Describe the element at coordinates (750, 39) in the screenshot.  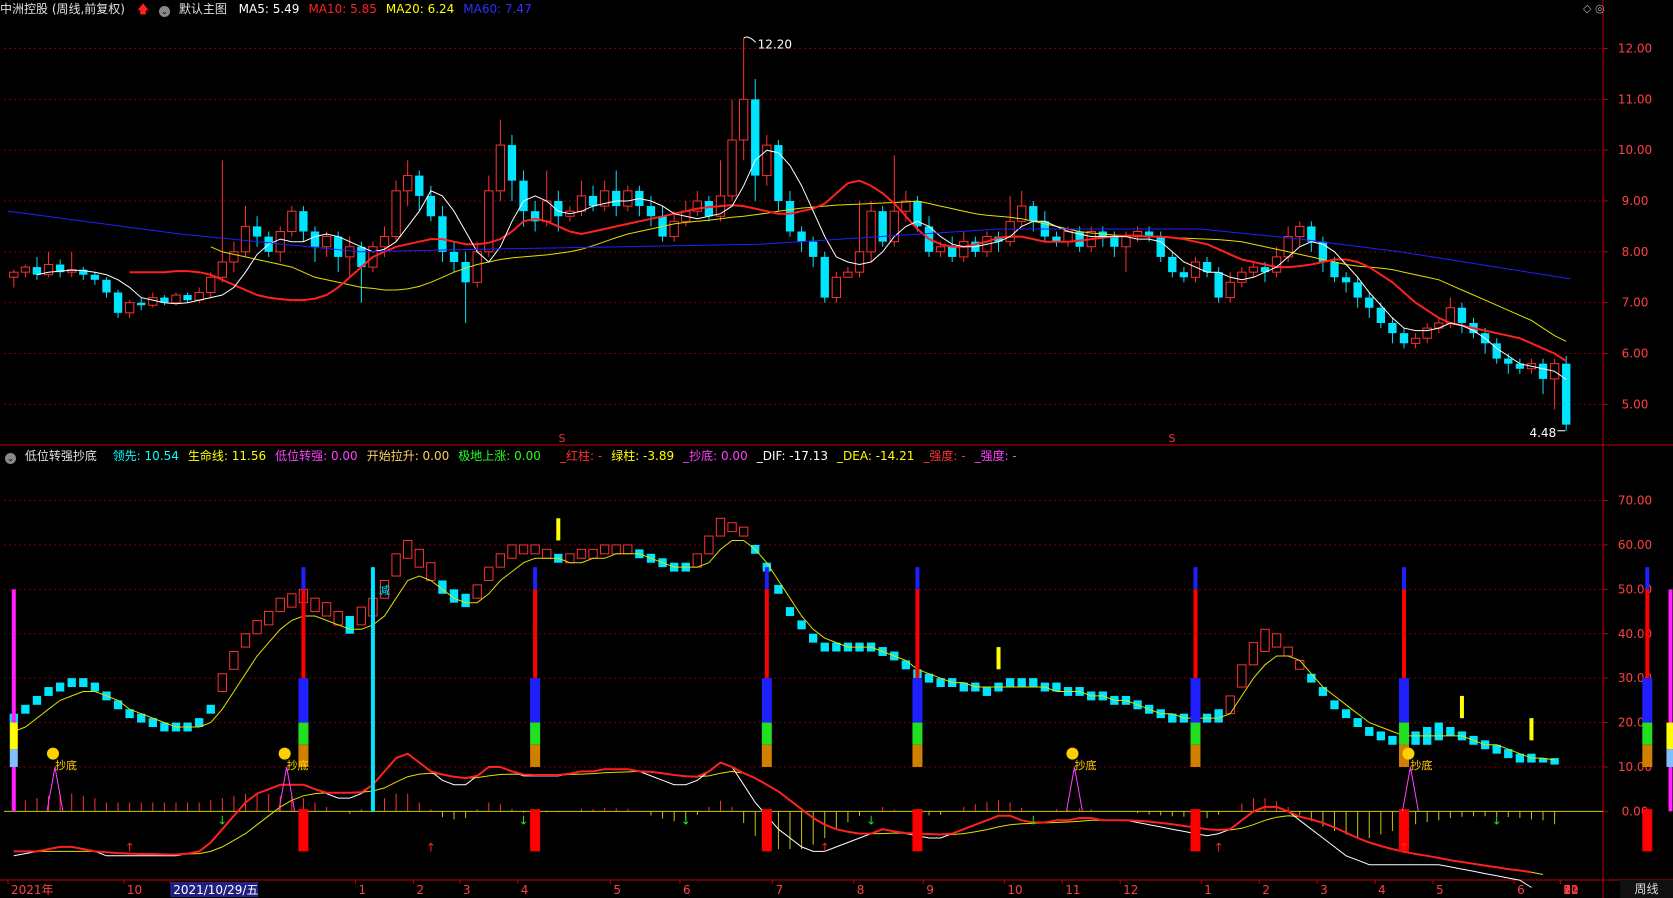
I see `high-price-arrow` at that location.